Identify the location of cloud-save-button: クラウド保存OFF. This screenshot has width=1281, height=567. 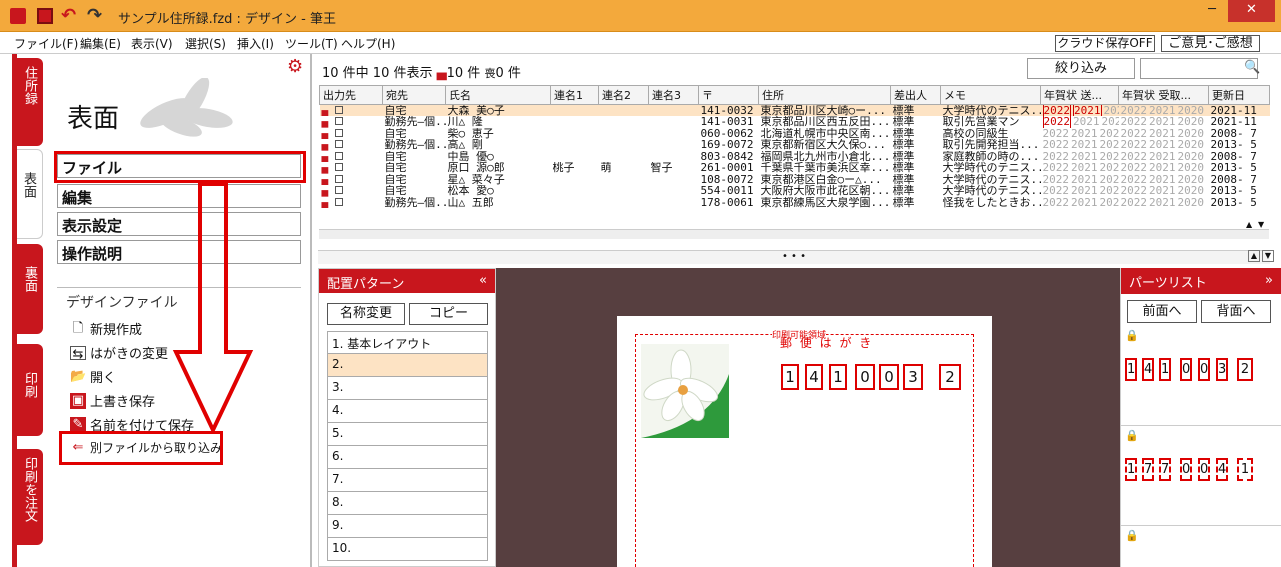
(1105, 43).